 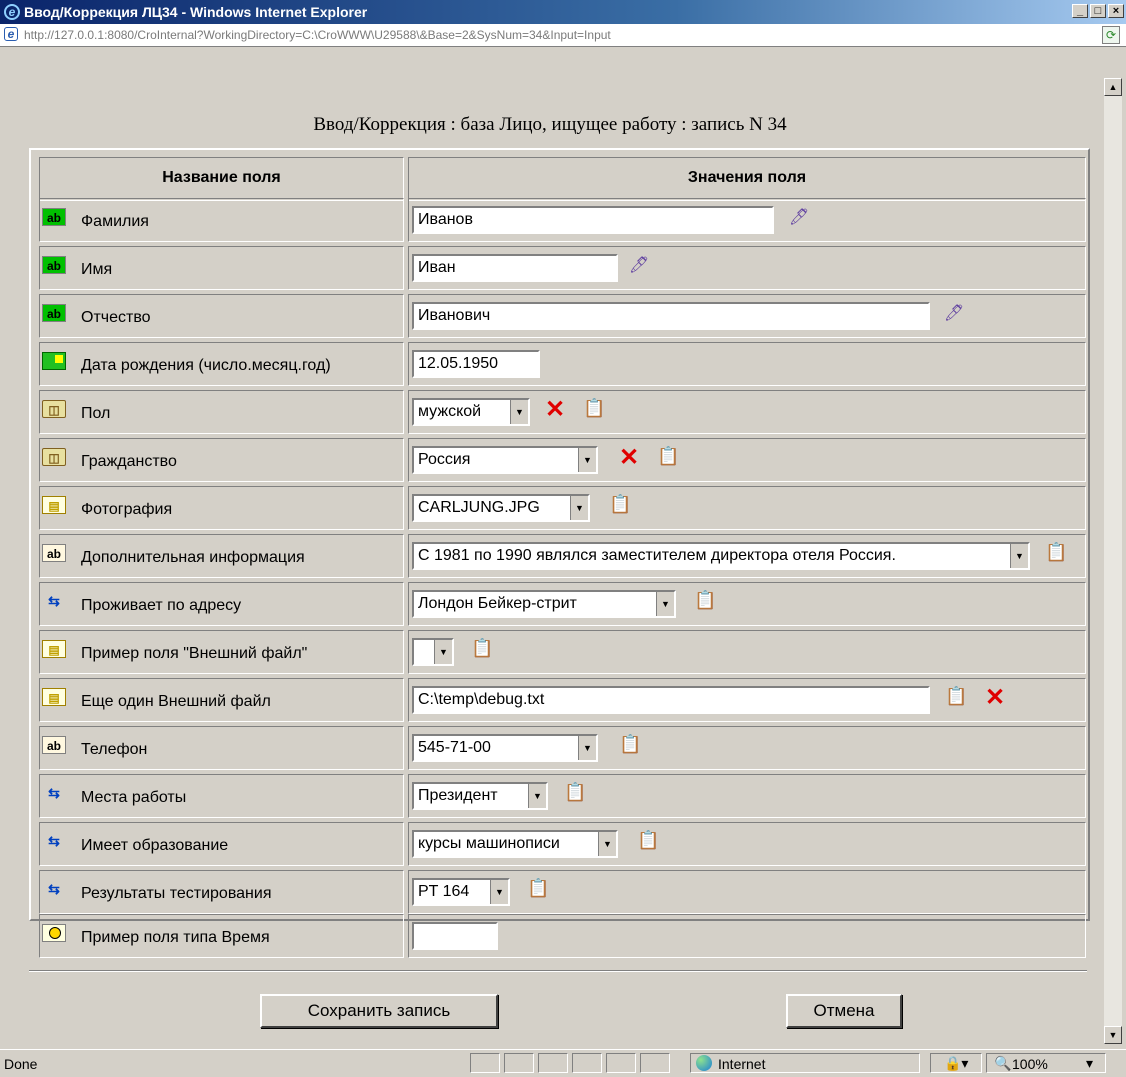 What do you see at coordinates (175, 937) in the screenshot?
I see `field-label: Пример поля типа Время` at bounding box center [175, 937].